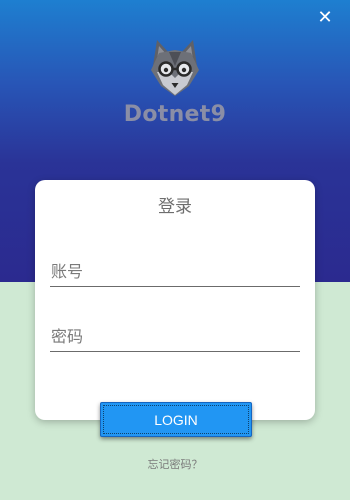 This screenshot has width=350, height=500. Describe the element at coordinates (175, 464) in the screenshot. I see `forgot-password-link: 忘记密码？` at that location.